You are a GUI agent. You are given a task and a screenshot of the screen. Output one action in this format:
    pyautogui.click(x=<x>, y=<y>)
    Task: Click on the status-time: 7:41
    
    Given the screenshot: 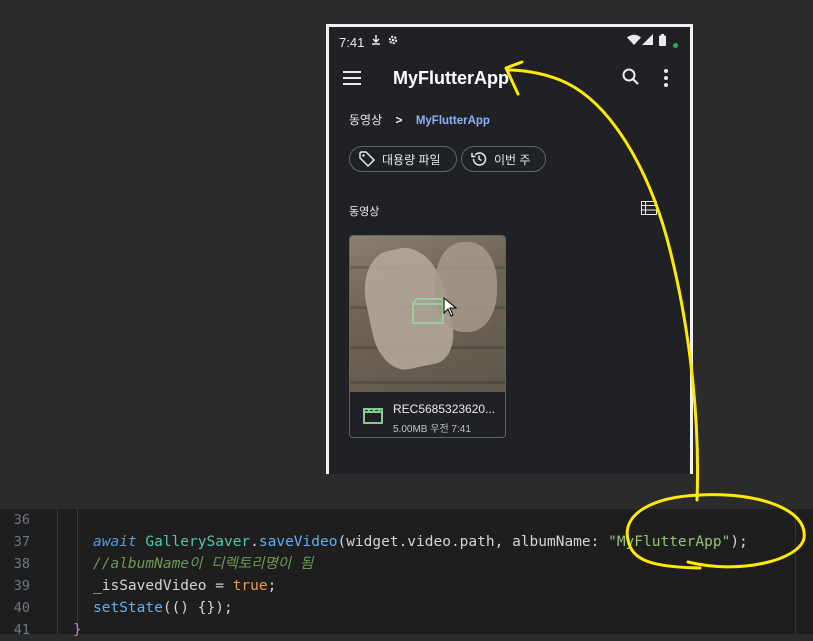 What is the action you would take?
    pyautogui.click(x=352, y=42)
    